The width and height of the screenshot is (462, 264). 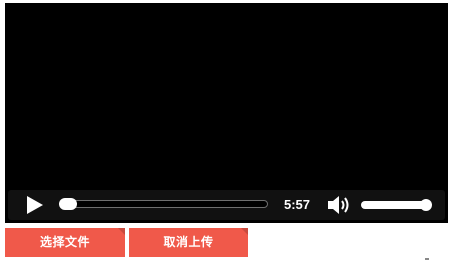 I want to click on select-file-label: 选择文件, so click(x=64, y=242).